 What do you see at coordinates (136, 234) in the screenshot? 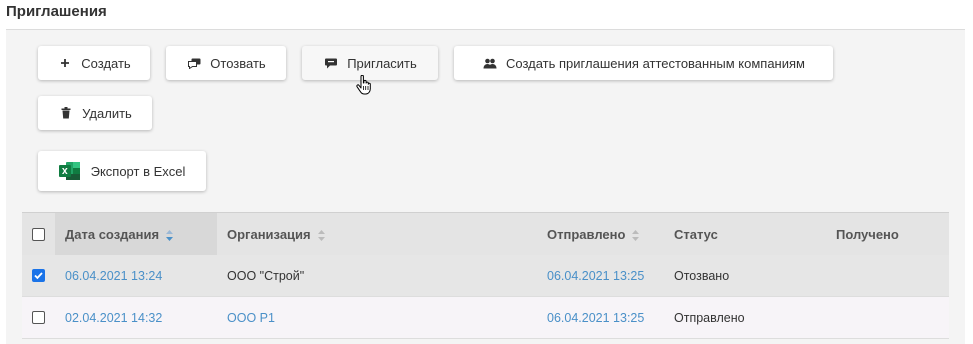
I see `column-header-created: Дата создания` at bounding box center [136, 234].